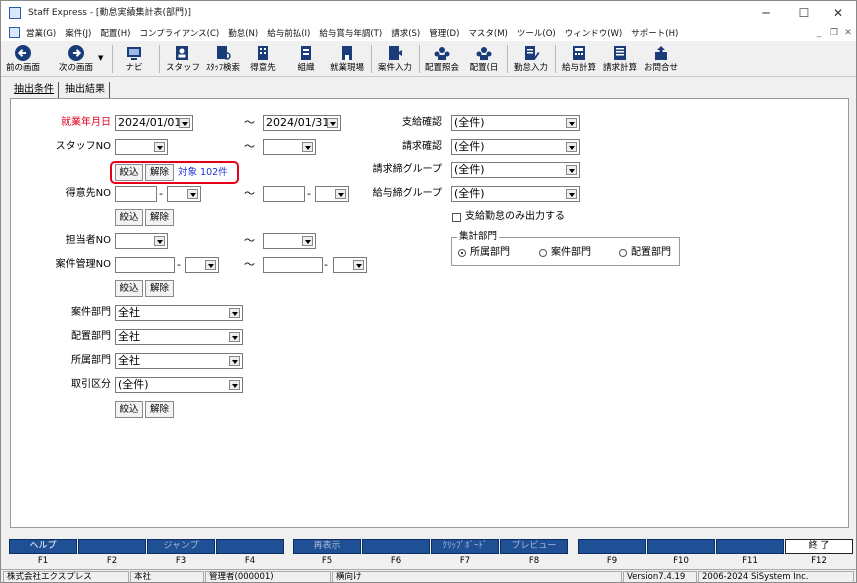 The width and height of the screenshot is (857, 583). What do you see at coordinates (661, 59) in the screenshot?
I see `inquiry-button: お問合せ` at bounding box center [661, 59].